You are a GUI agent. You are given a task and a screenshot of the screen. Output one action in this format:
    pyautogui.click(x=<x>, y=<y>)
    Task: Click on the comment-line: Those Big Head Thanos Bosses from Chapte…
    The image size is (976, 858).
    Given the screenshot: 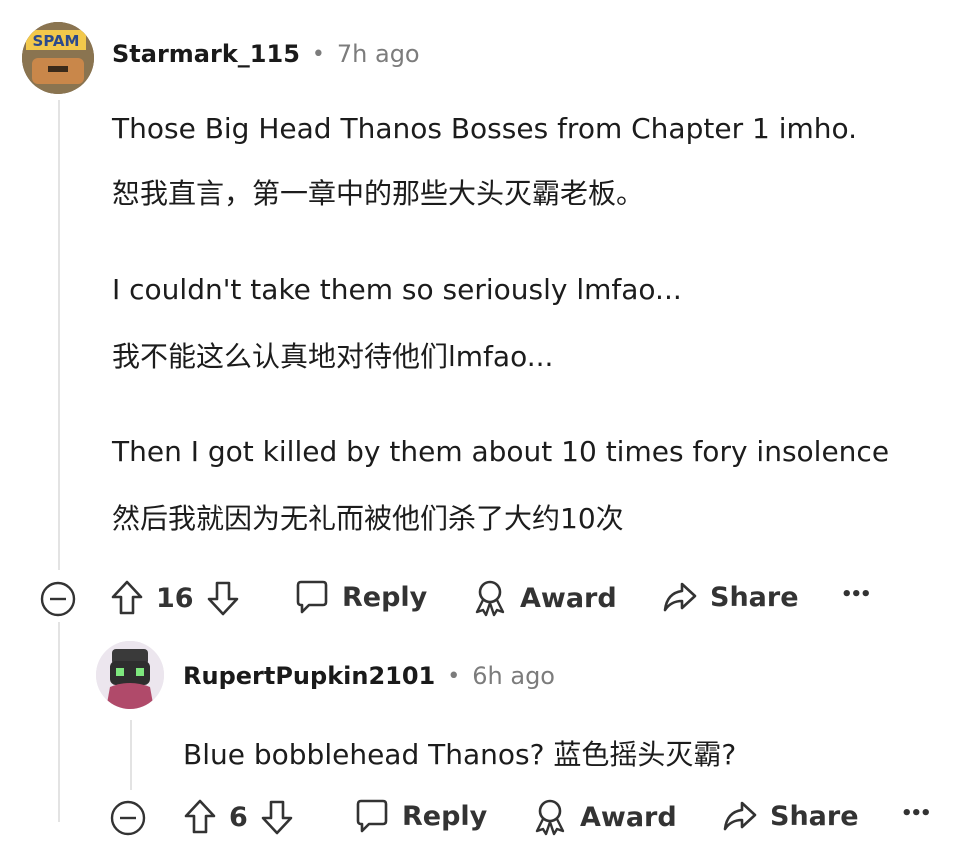 What is the action you would take?
    pyautogui.click(x=485, y=128)
    